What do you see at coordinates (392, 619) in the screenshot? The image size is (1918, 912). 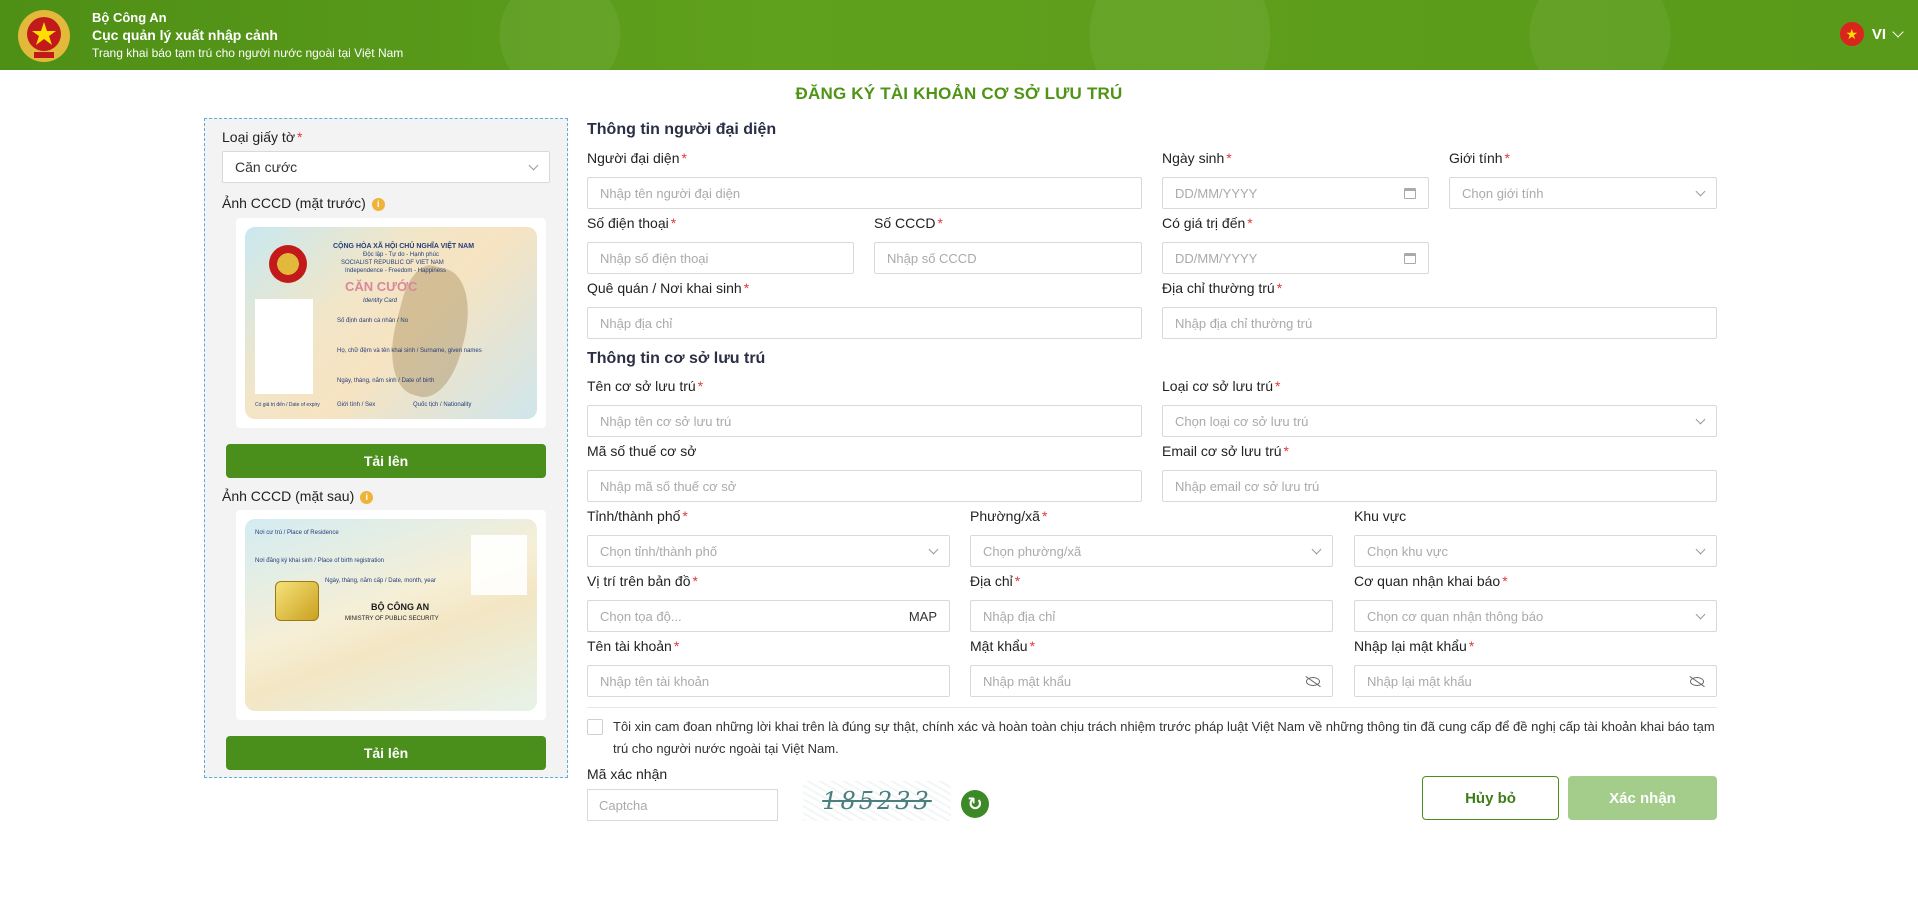 I see `card-text: MINISTRY OF PUBLIC SECURITY` at bounding box center [392, 619].